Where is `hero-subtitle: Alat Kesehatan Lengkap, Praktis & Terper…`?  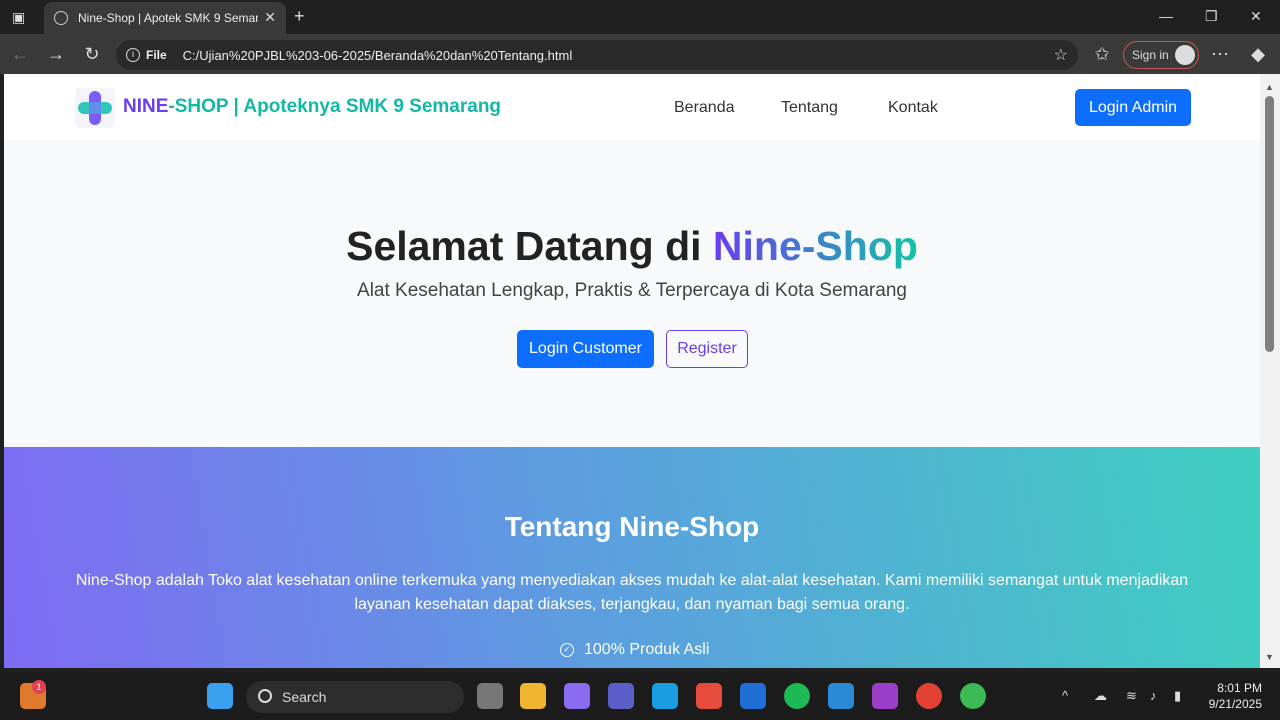
hero-subtitle: Alat Kesehatan Lengkap, Praktis & Terper… is located at coordinates (632, 290).